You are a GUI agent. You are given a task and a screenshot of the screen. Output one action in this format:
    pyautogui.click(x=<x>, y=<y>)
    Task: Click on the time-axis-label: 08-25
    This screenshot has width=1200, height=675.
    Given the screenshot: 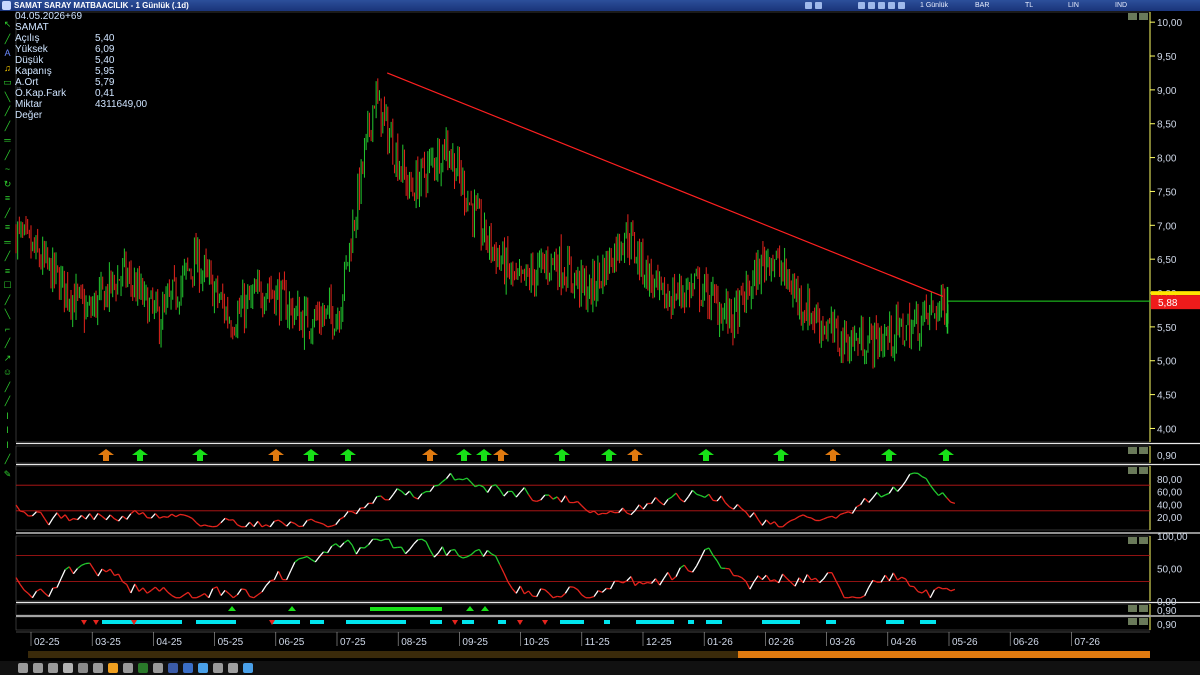 What is the action you would take?
    pyautogui.click(x=414, y=642)
    